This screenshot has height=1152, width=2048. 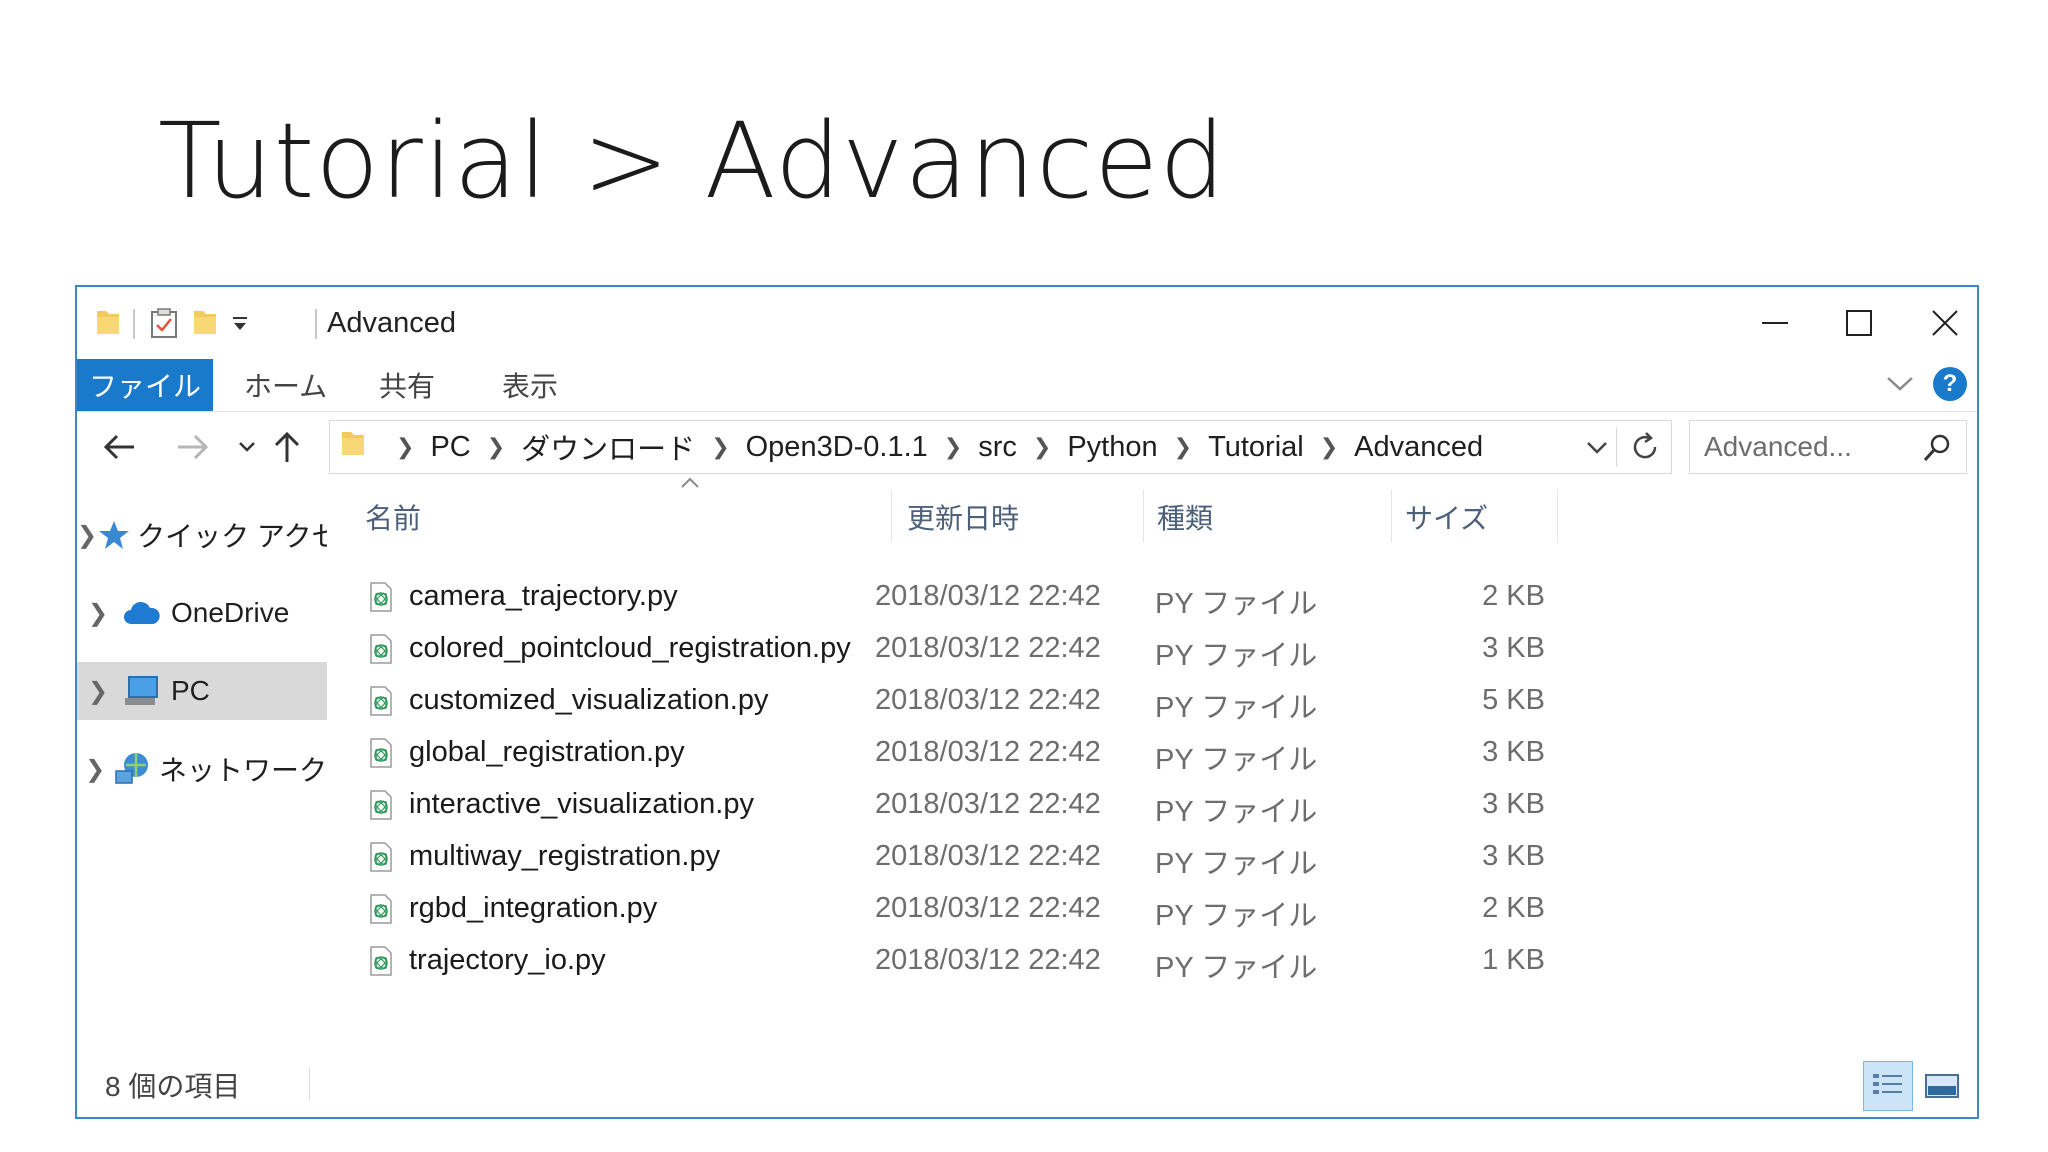 What do you see at coordinates (588, 700) in the screenshot?
I see `file-name: customized_visualization.py` at bounding box center [588, 700].